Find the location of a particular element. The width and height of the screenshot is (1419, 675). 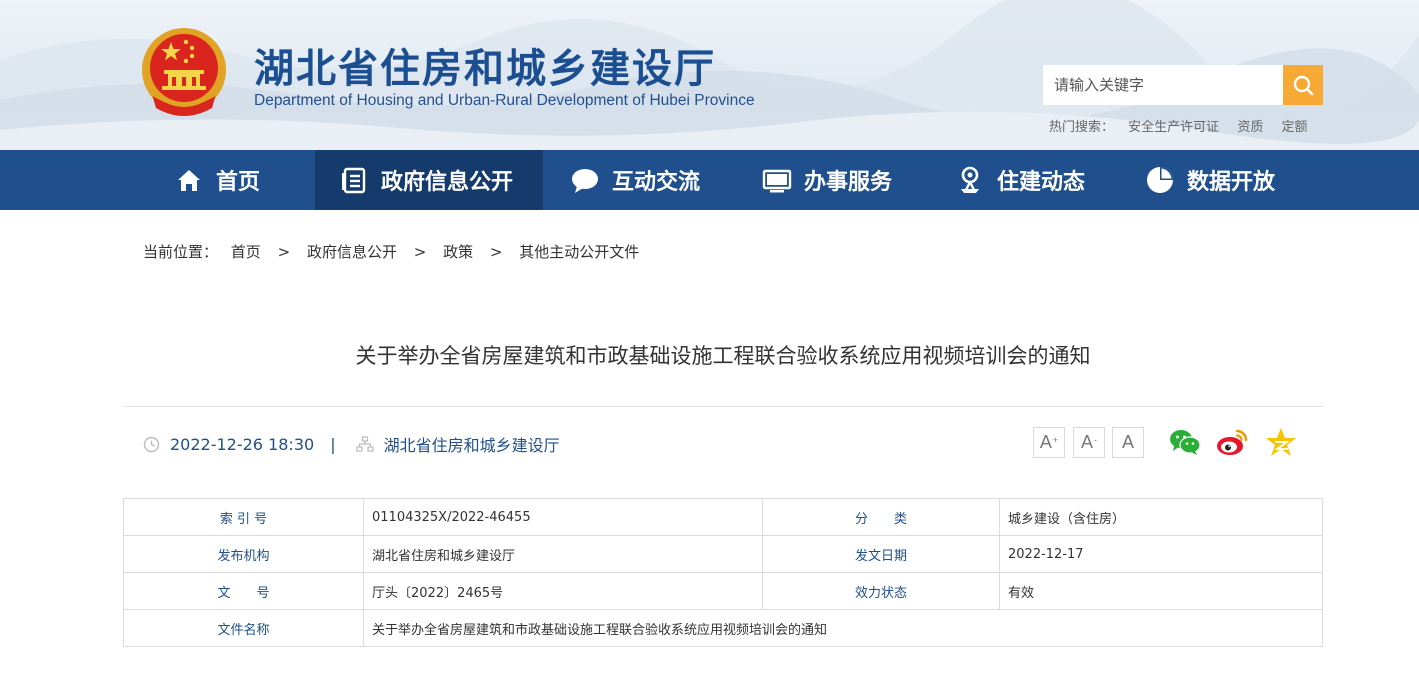

nav-item-label: 数据开放 is located at coordinates (1231, 182).